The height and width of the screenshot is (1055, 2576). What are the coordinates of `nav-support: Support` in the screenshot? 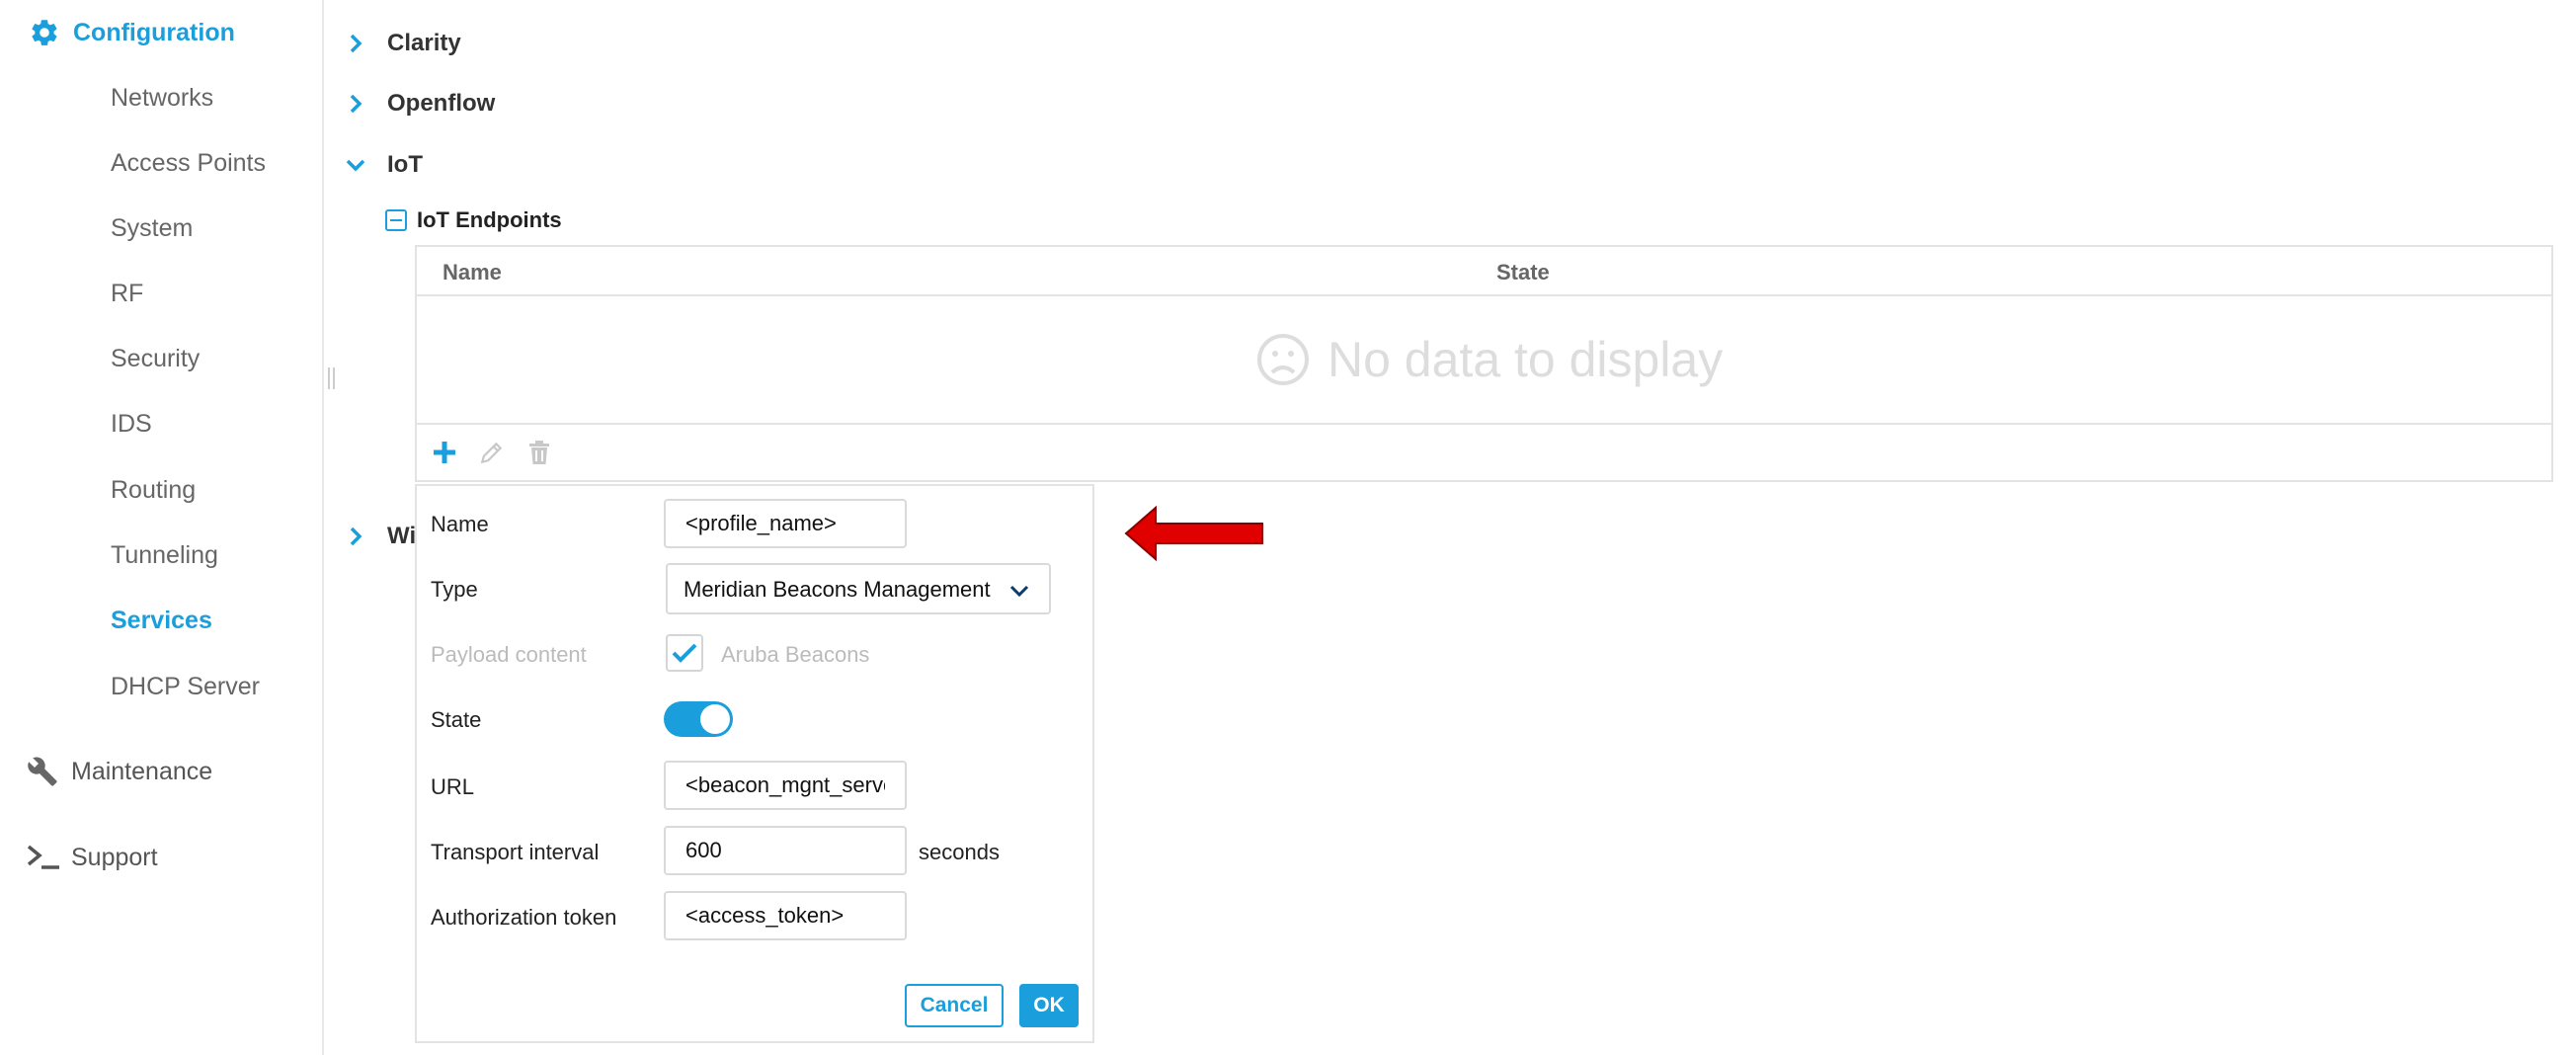 It's located at (92, 857).